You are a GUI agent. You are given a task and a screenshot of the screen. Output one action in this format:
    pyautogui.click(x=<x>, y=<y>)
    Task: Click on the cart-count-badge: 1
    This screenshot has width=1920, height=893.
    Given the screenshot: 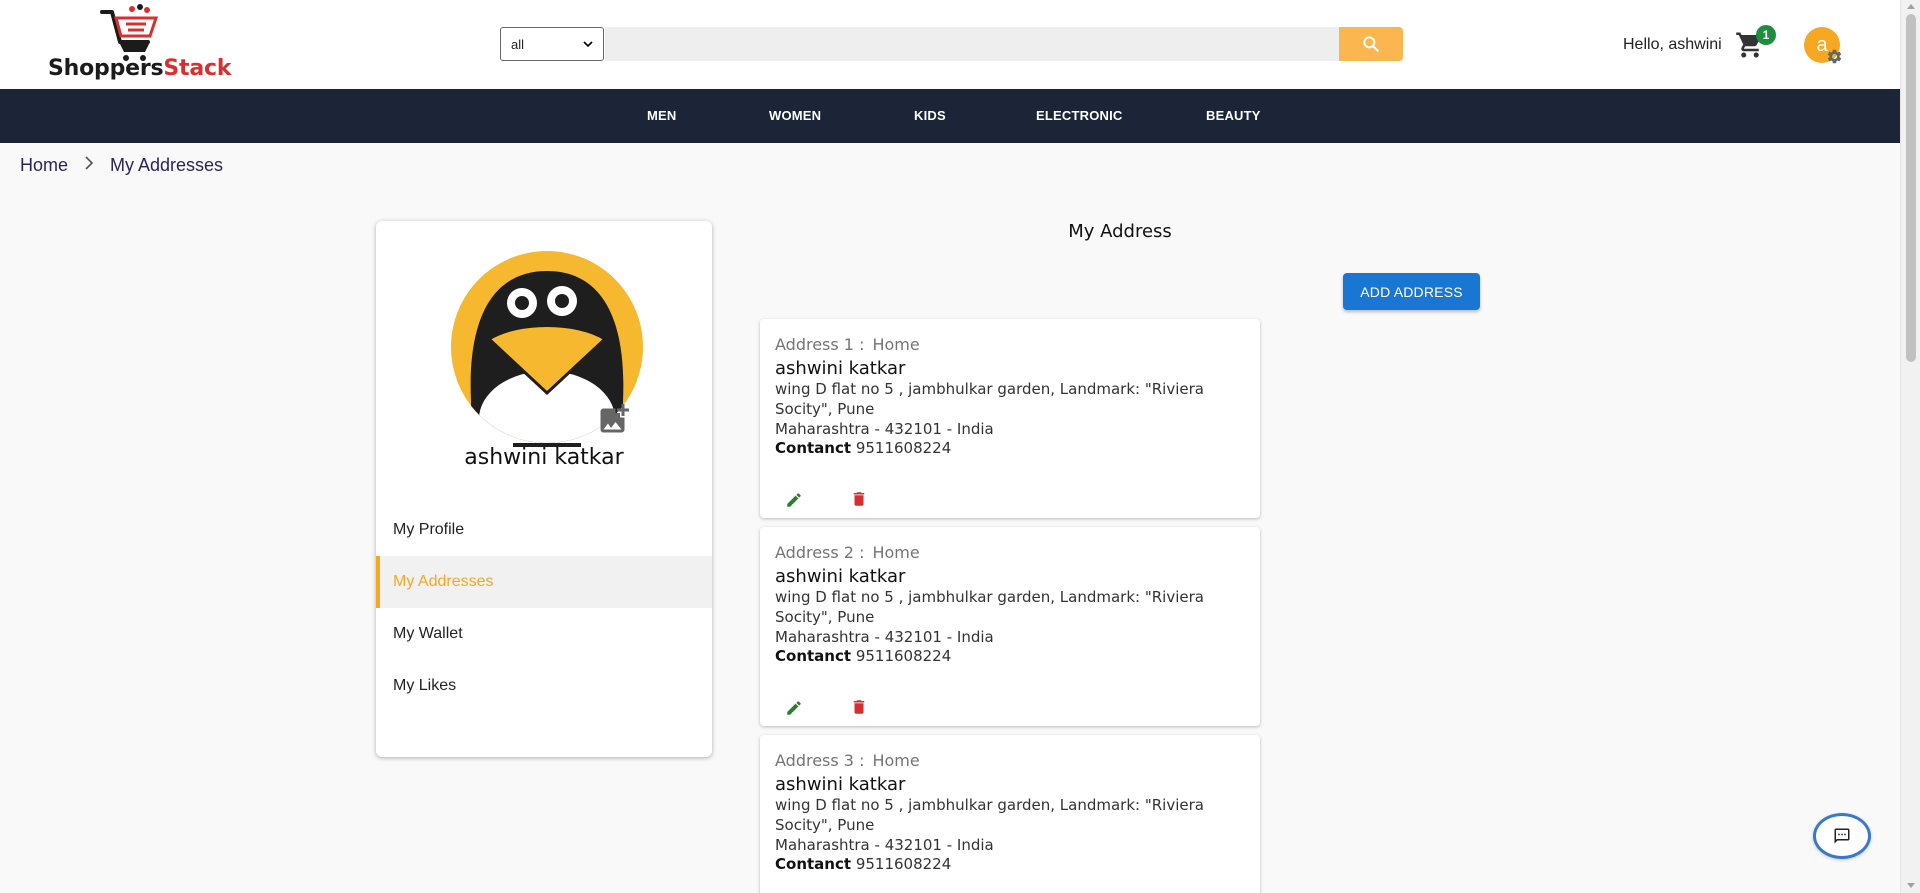 What is the action you would take?
    pyautogui.click(x=1766, y=35)
    